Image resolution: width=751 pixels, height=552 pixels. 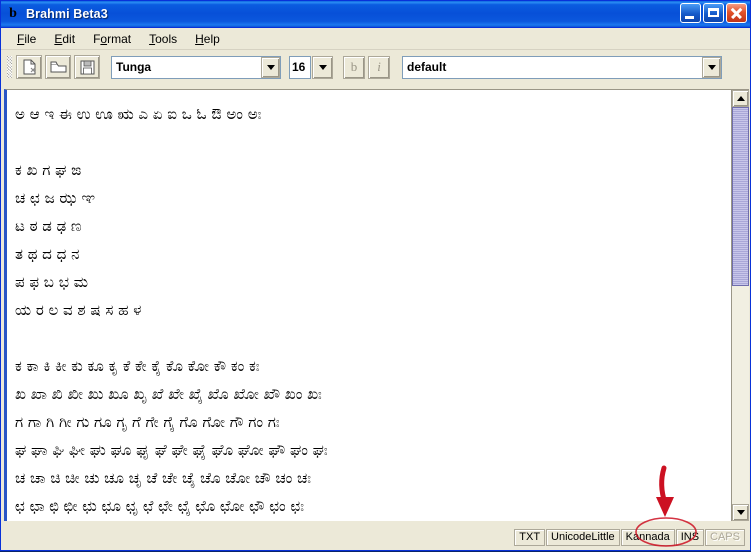 What do you see at coordinates (583, 537) in the screenshot?
I see `status-cell-unicodelittle: UnicodeLittle` at bounding box center [583, 537].